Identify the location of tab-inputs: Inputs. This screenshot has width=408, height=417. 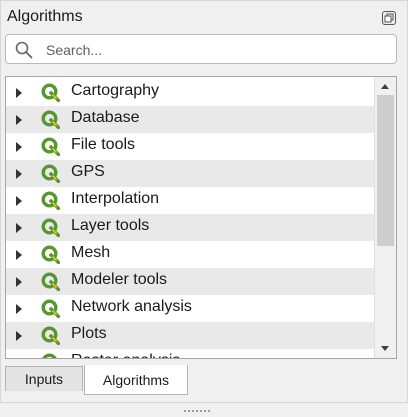
(44, 378).